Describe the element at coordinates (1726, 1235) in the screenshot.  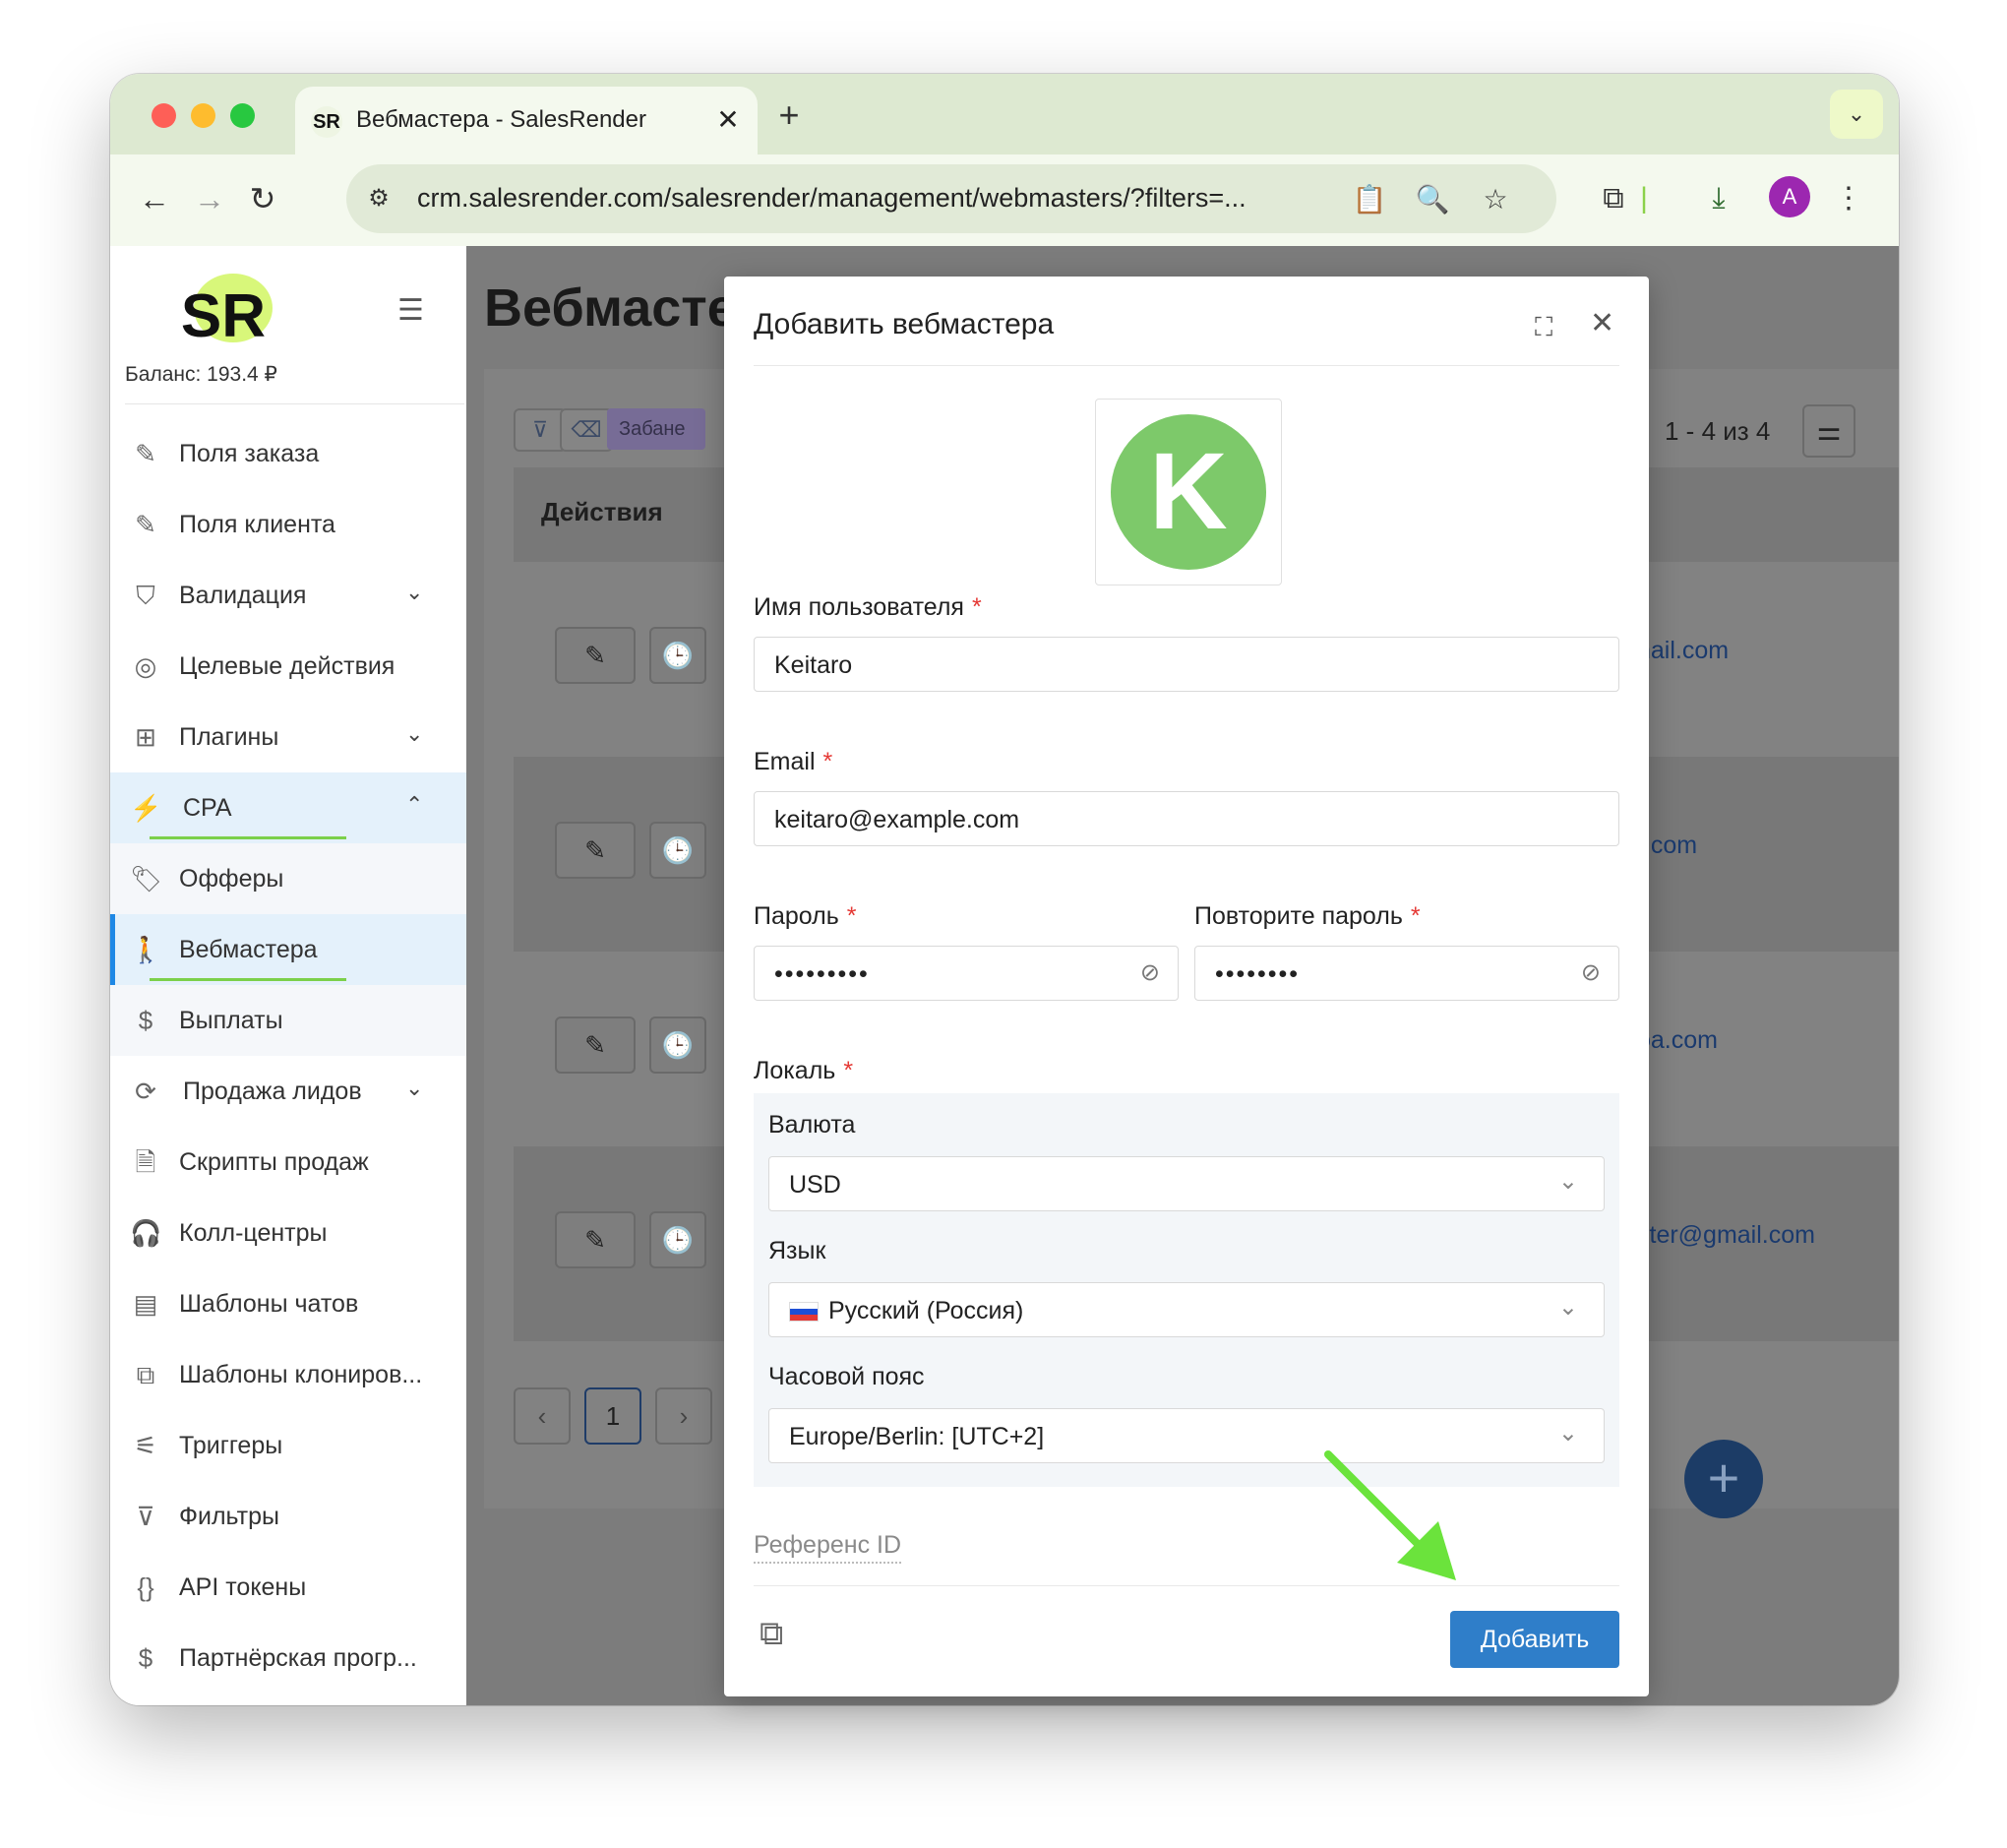
I see `row-email: ster@gmail.com` at that location.